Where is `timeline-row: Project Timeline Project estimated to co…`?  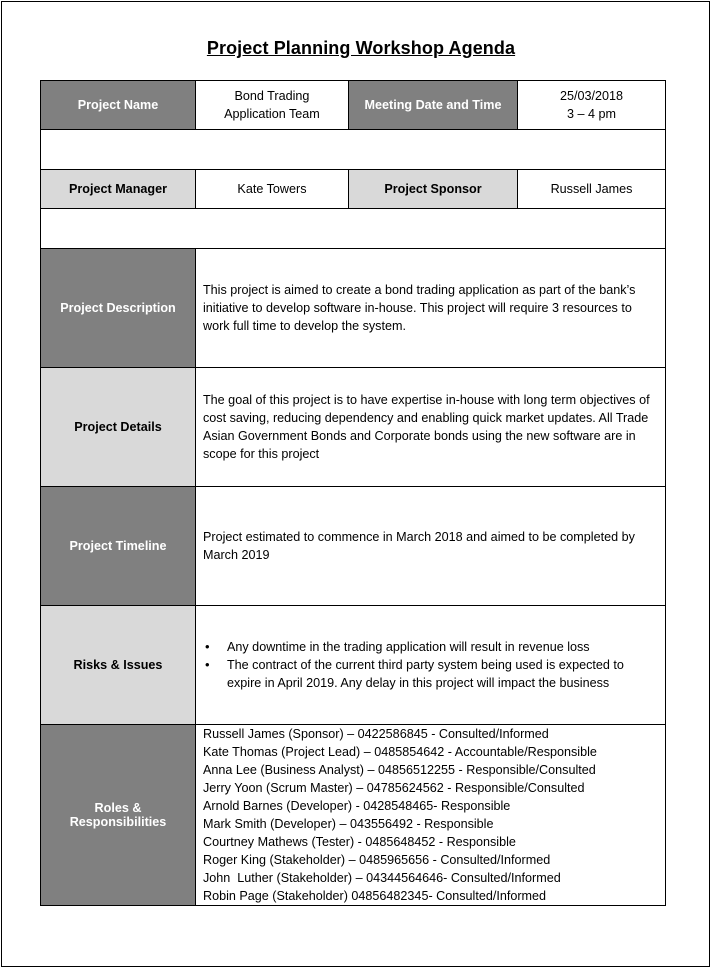 timeline-row: Project Timeline Project estimated to co… is located at coordinates (353, 546).